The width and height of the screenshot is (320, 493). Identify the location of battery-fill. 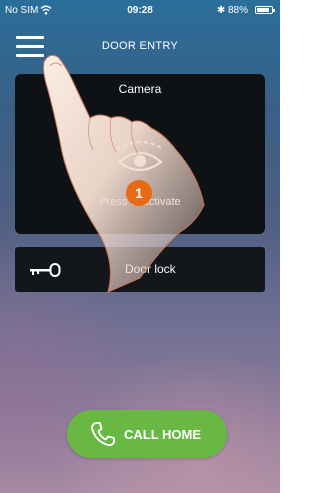
(263, 10).